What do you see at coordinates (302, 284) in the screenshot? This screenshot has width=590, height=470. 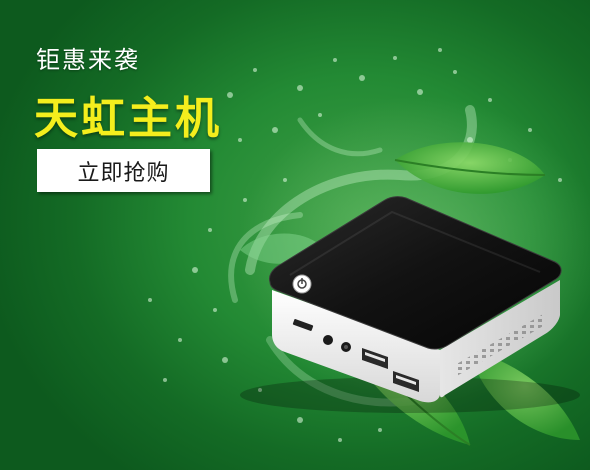 I see `power-button-icon` at bounding box center [302, 284].